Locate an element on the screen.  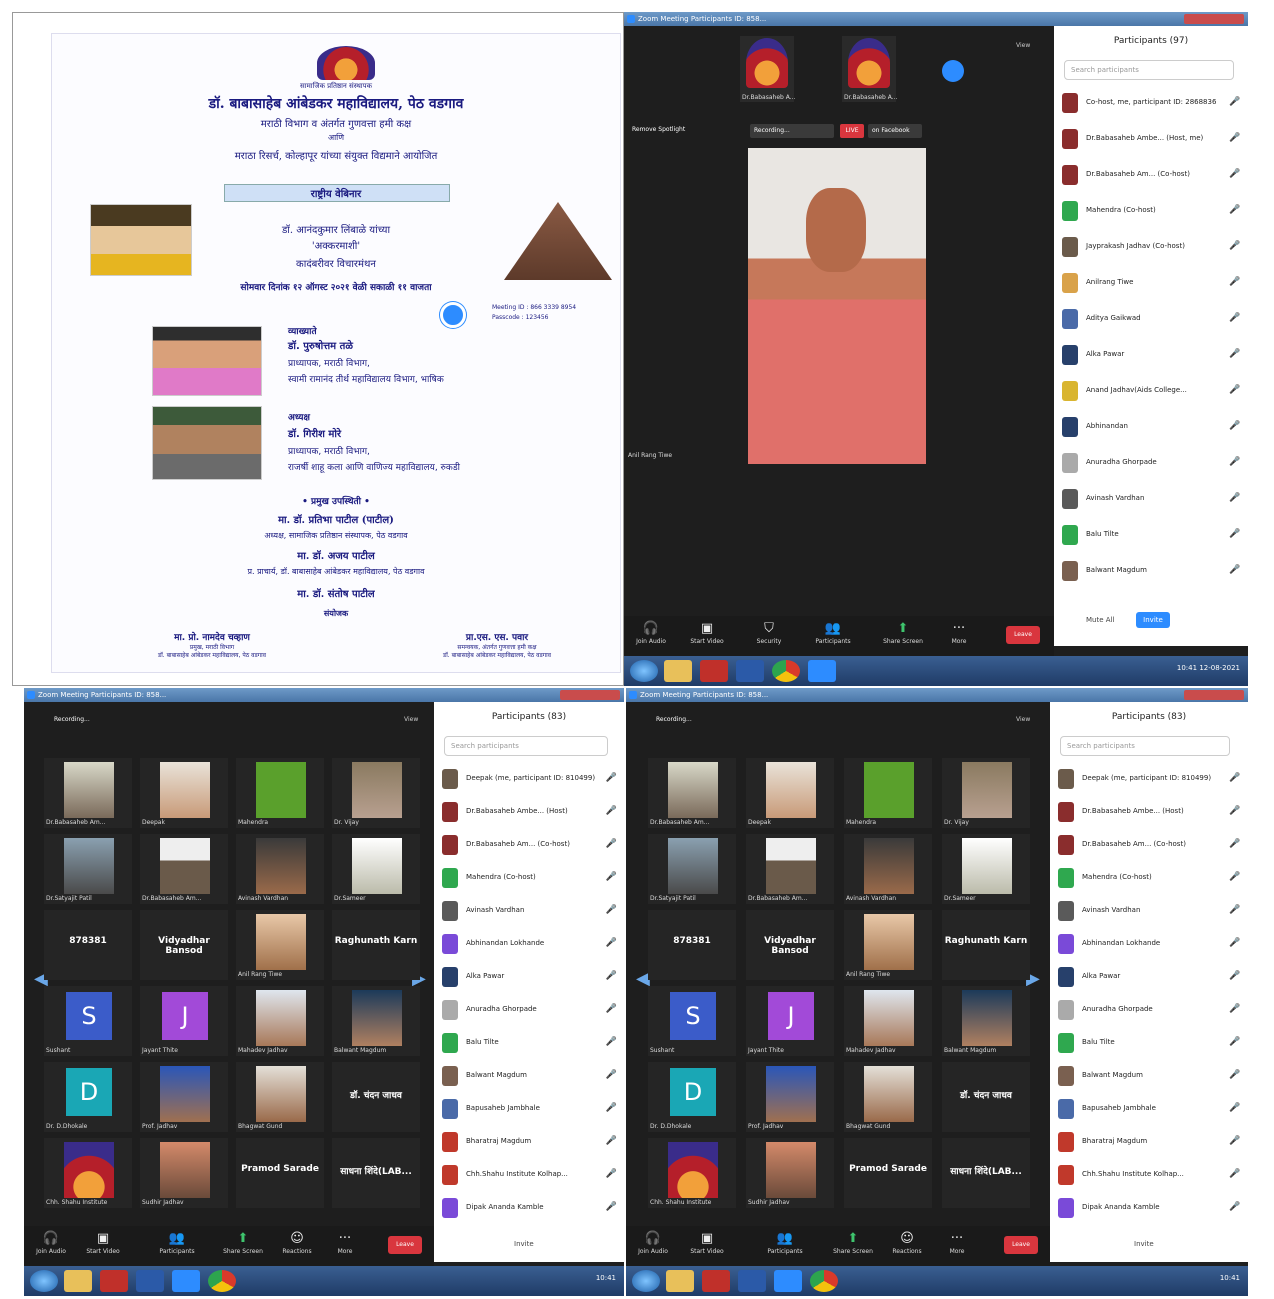
participant-row: Anand Jadhav(Aids College... 🎤 is located at coordinates (1151, 391).